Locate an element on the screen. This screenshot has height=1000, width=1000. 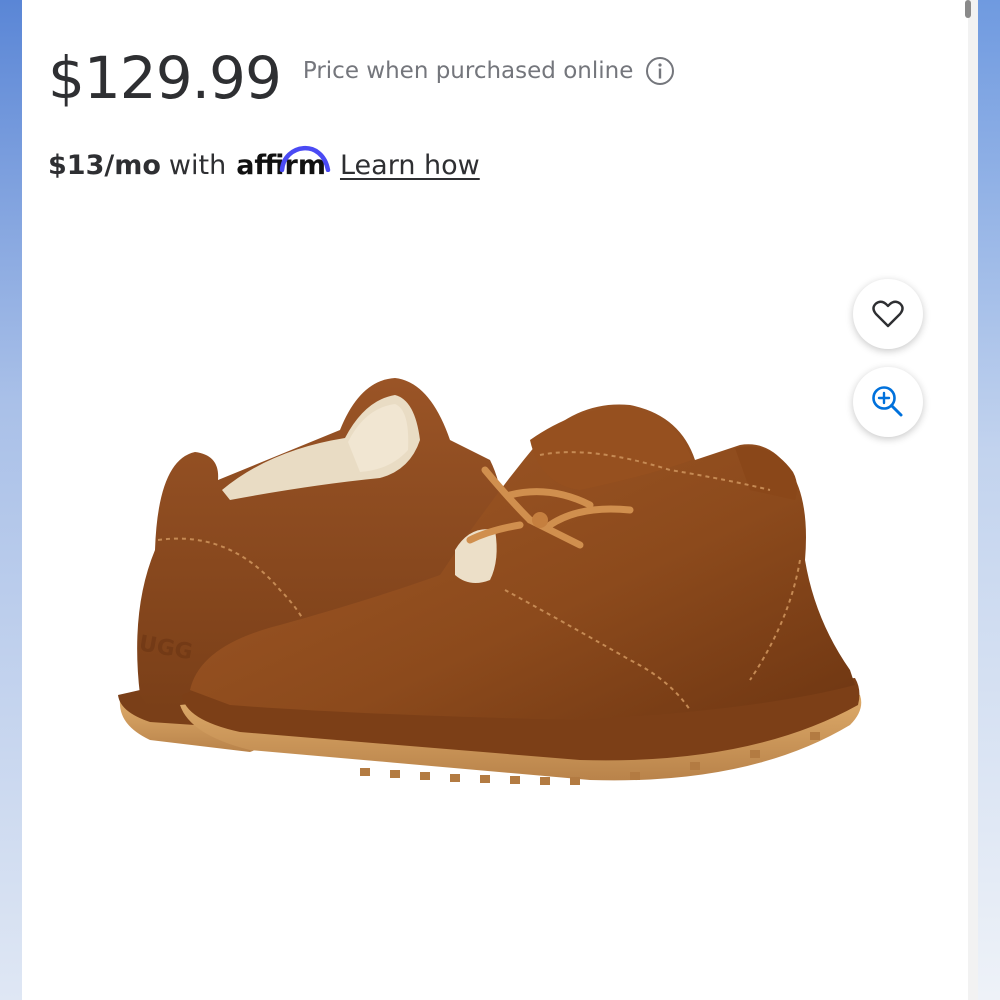
zoom-in-icon is located at coordinates (887, 401).